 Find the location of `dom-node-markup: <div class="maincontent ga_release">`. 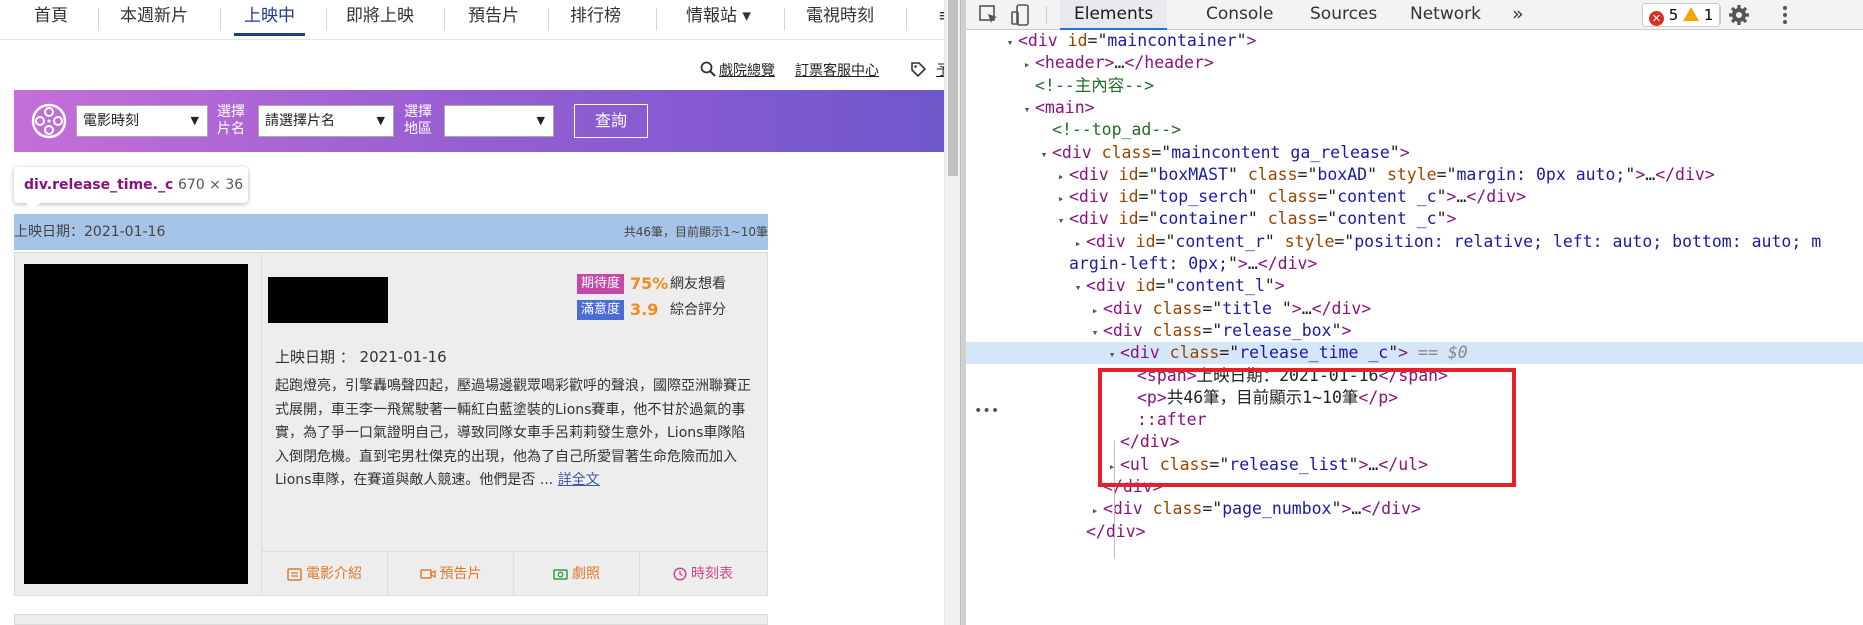

dom-node-markup: <div class="maincontent ga_release"> is located at coordinates (1231, 152).